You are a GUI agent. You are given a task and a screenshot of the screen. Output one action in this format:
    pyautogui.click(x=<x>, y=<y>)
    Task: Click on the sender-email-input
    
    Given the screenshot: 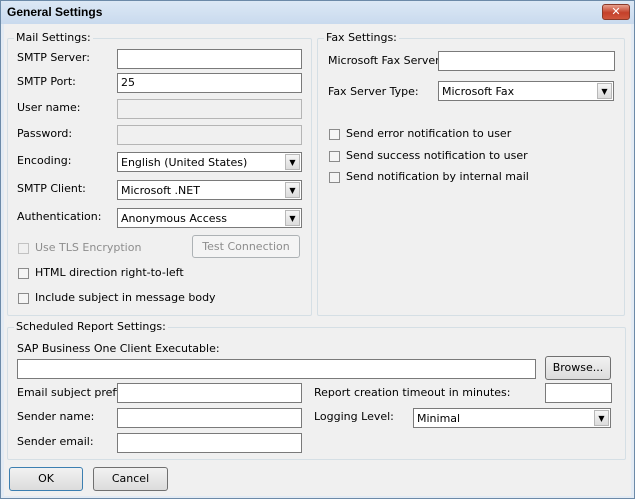 What is the action you would take?
    pyautogui.click(x=209, y=443)
    